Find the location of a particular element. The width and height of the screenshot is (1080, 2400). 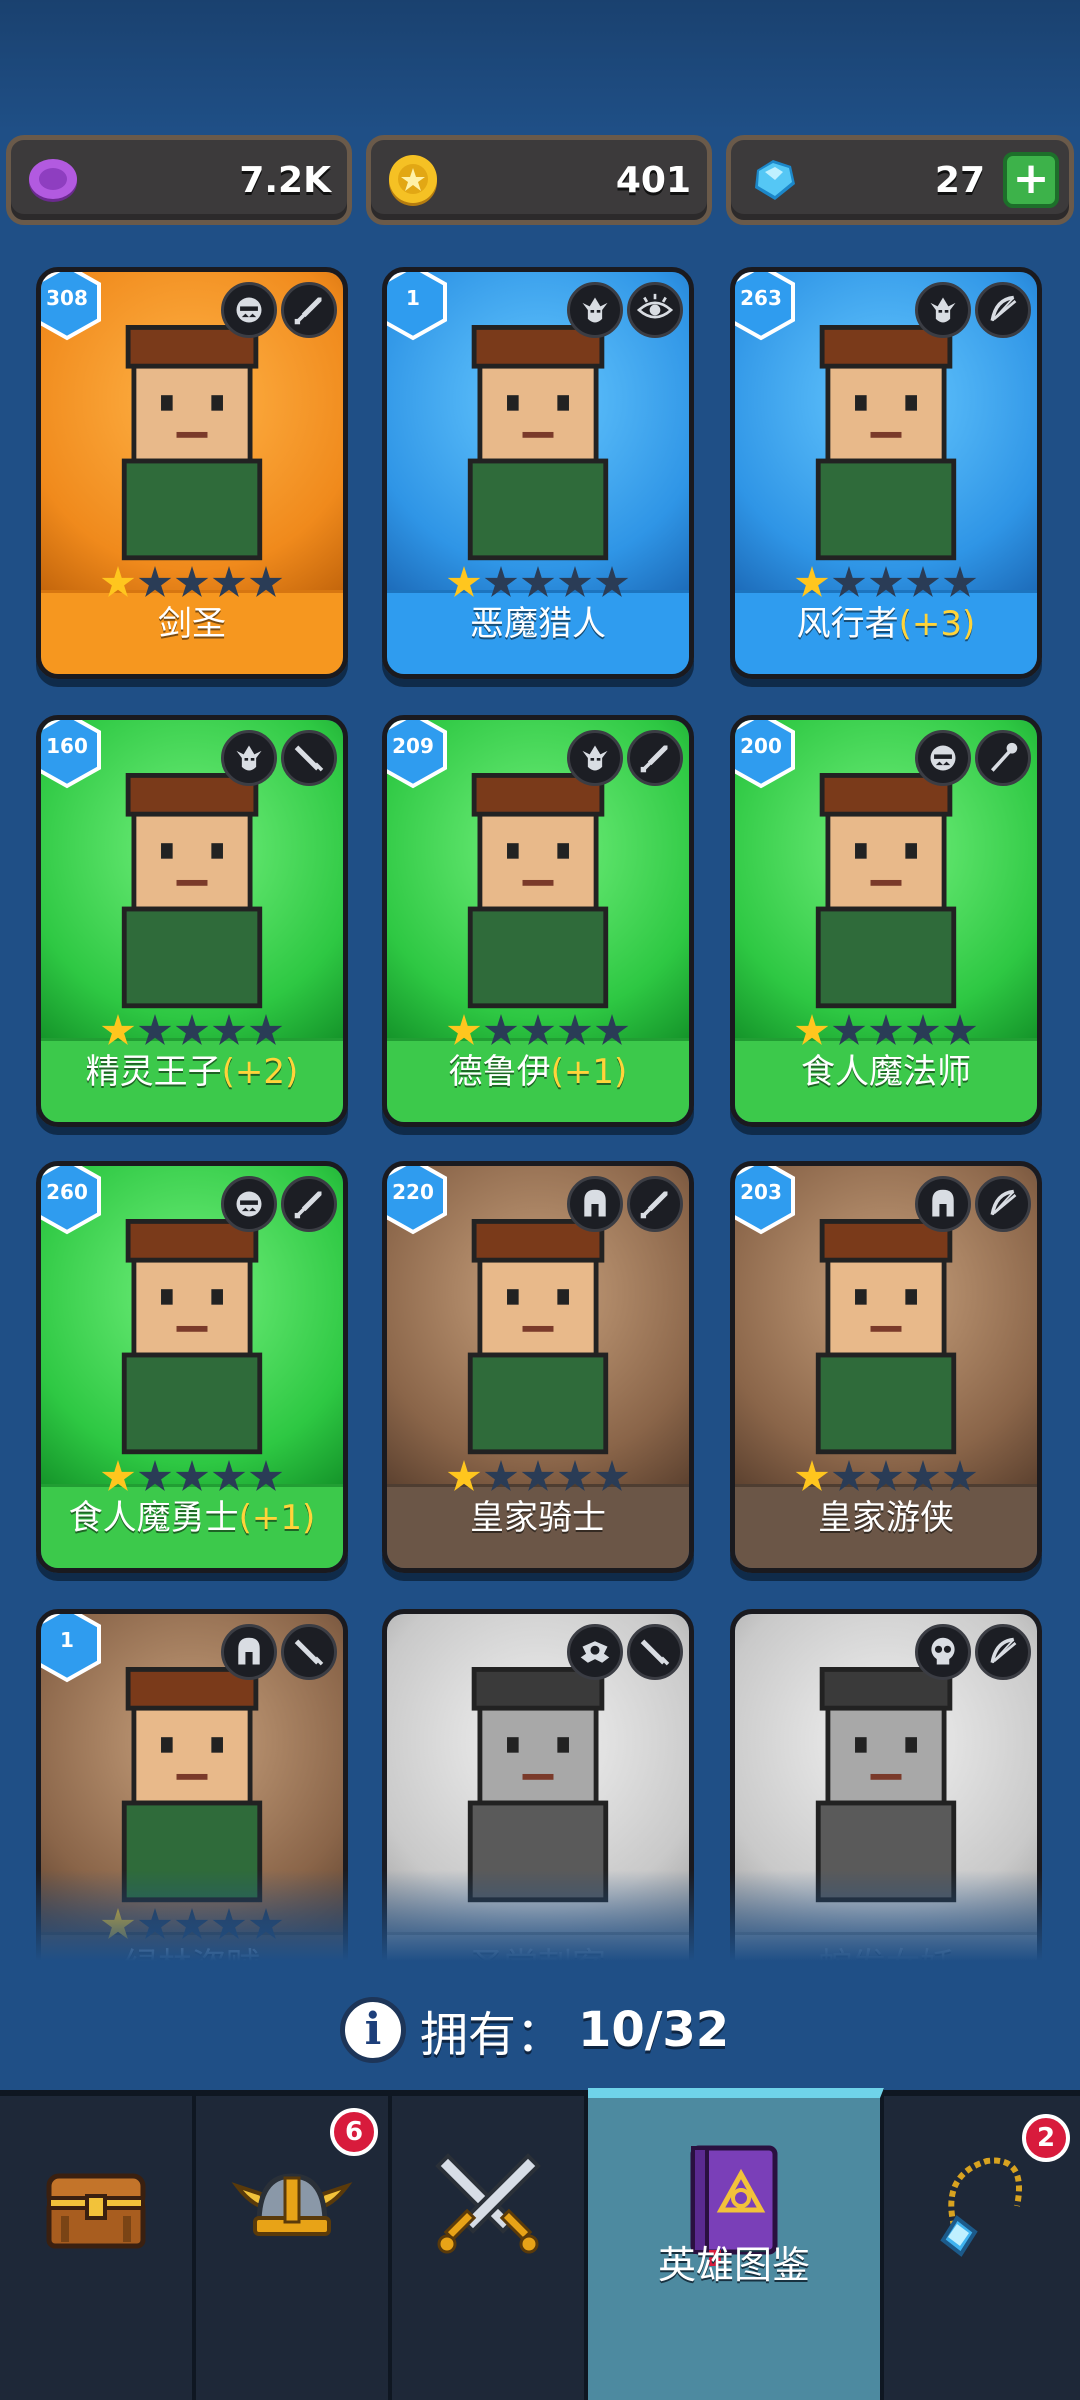

hero-name: 食人魔勇士(+1) is located at coordinates (192, 1514).